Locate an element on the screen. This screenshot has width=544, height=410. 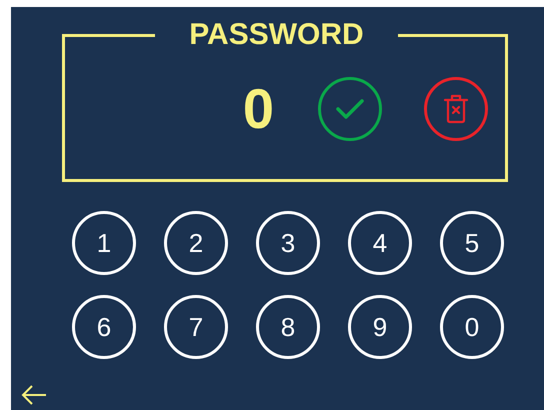
number-key: 3 is located at coordinates (288, 243).